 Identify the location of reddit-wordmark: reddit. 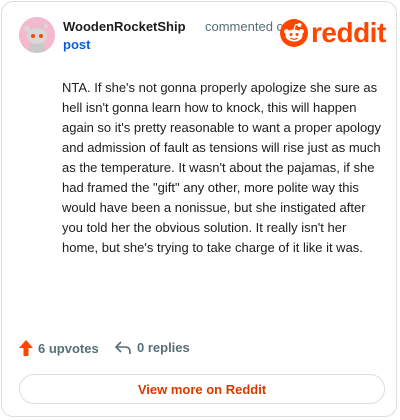
(348, 32).